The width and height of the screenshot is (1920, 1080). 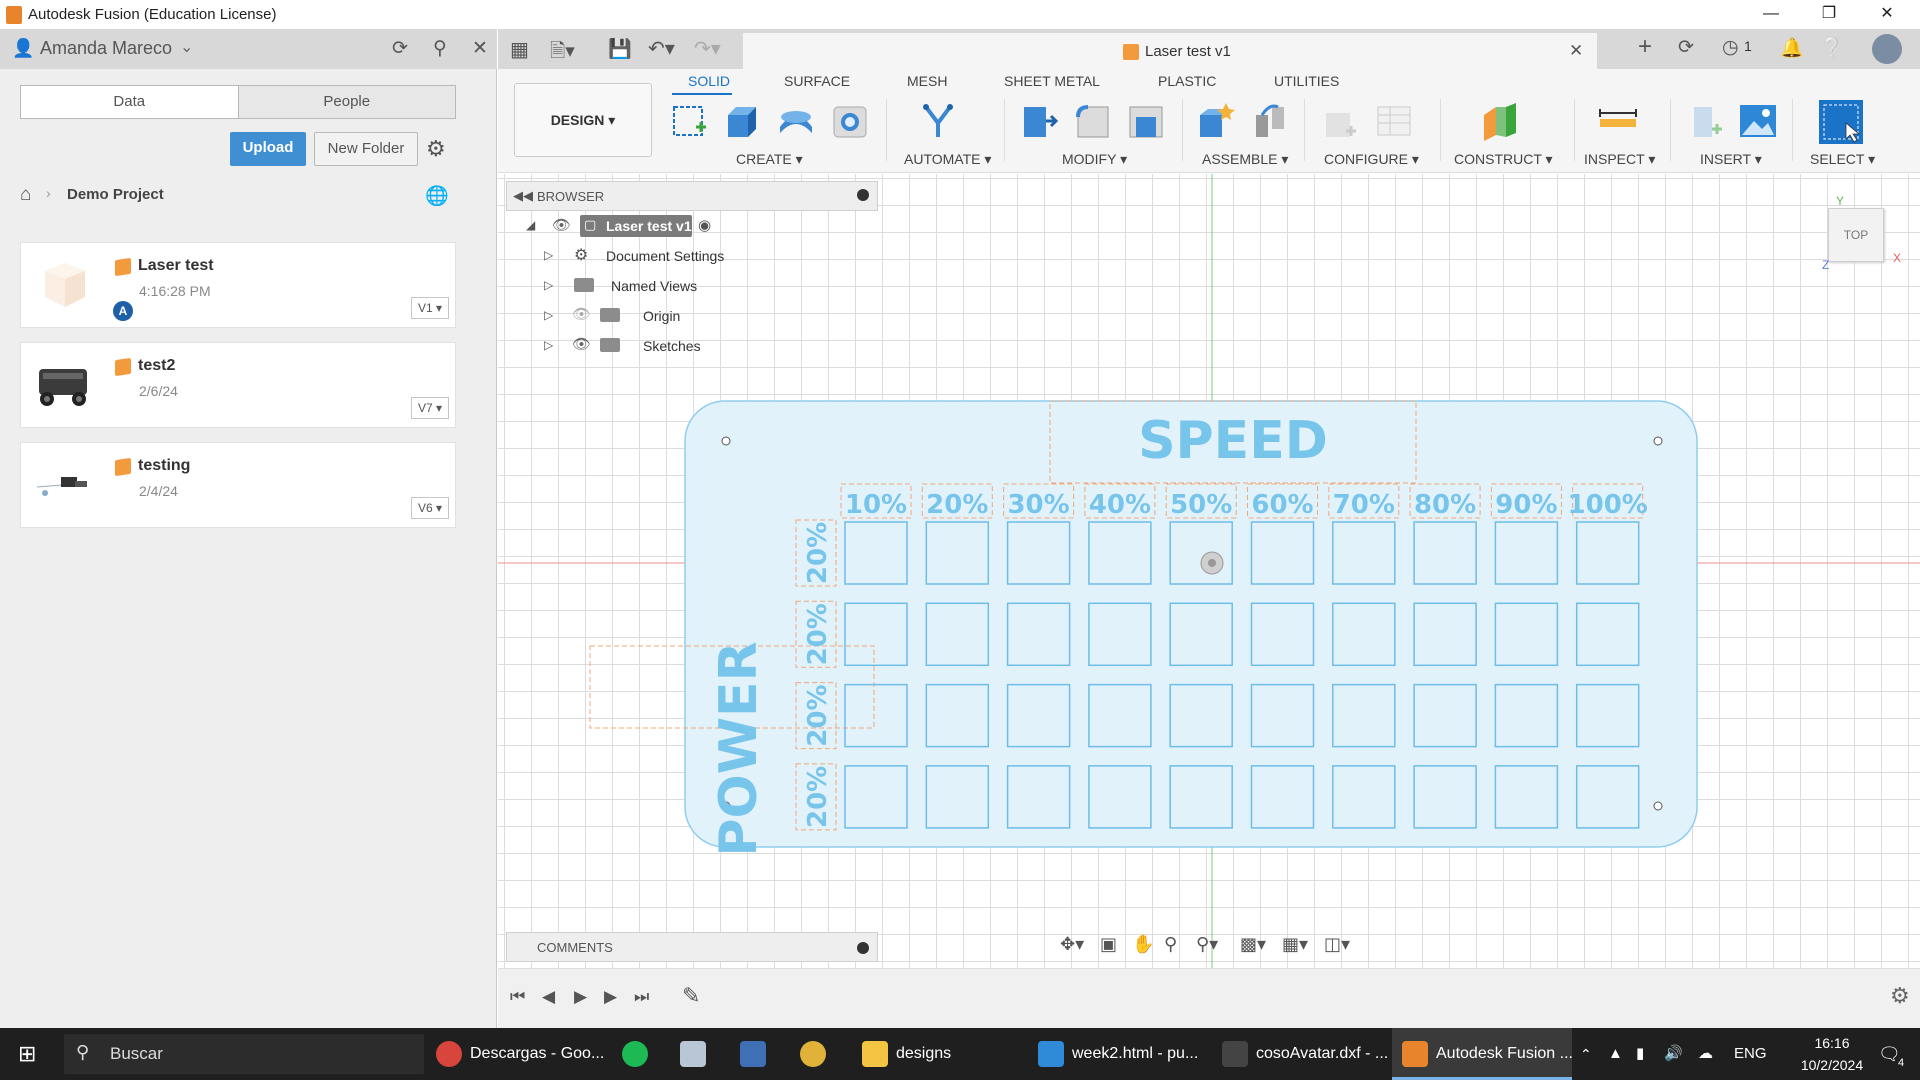 What do you see at coordinates (1108, 944) in the screenshot?
I see `look-at-icon: ▣` at bounding box center [1108, 944].